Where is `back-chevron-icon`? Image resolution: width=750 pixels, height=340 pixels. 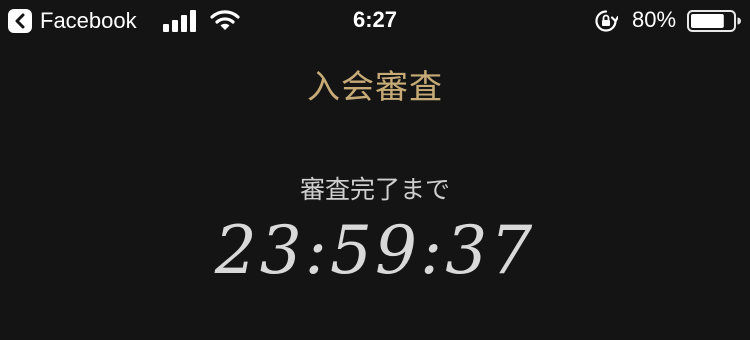
back-chevron-icon is located at coordinates (20, 21).